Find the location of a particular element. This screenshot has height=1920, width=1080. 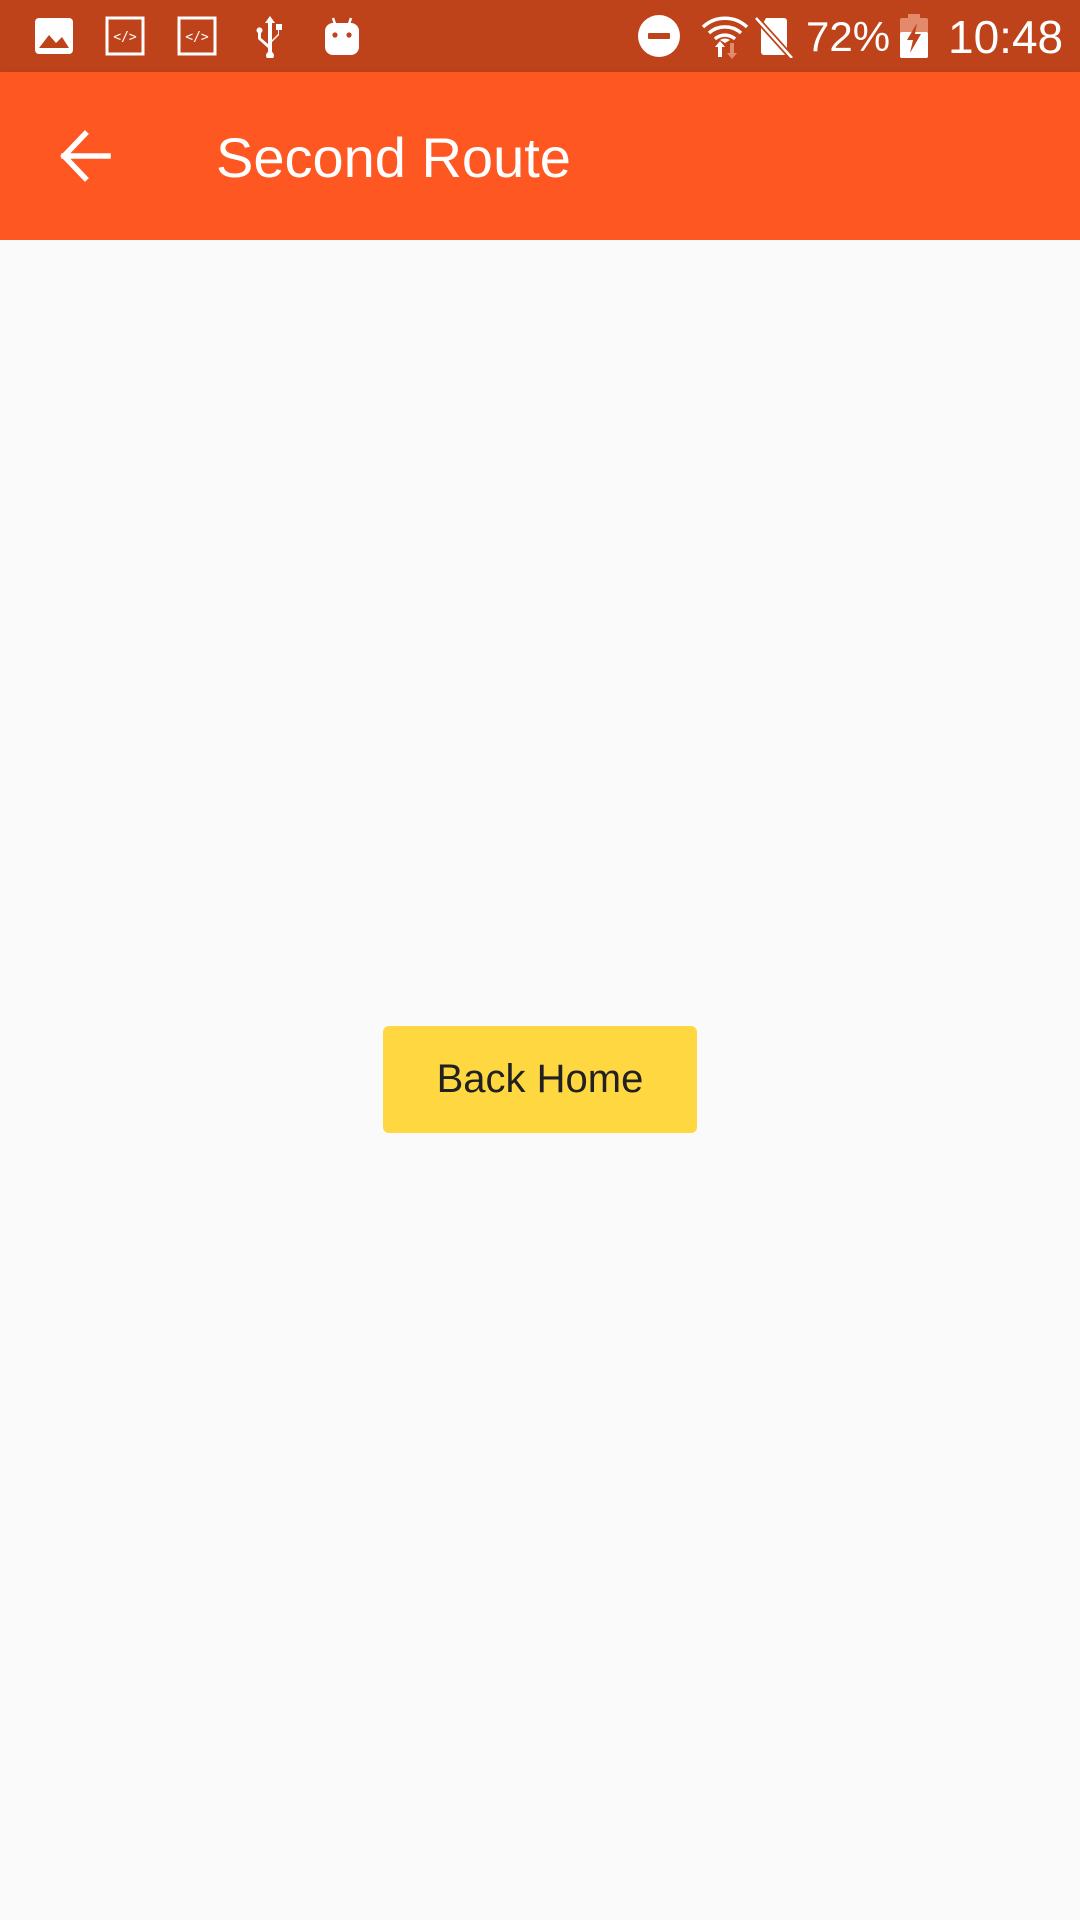

arrow-back-icon is located at coordinates (85, 156).